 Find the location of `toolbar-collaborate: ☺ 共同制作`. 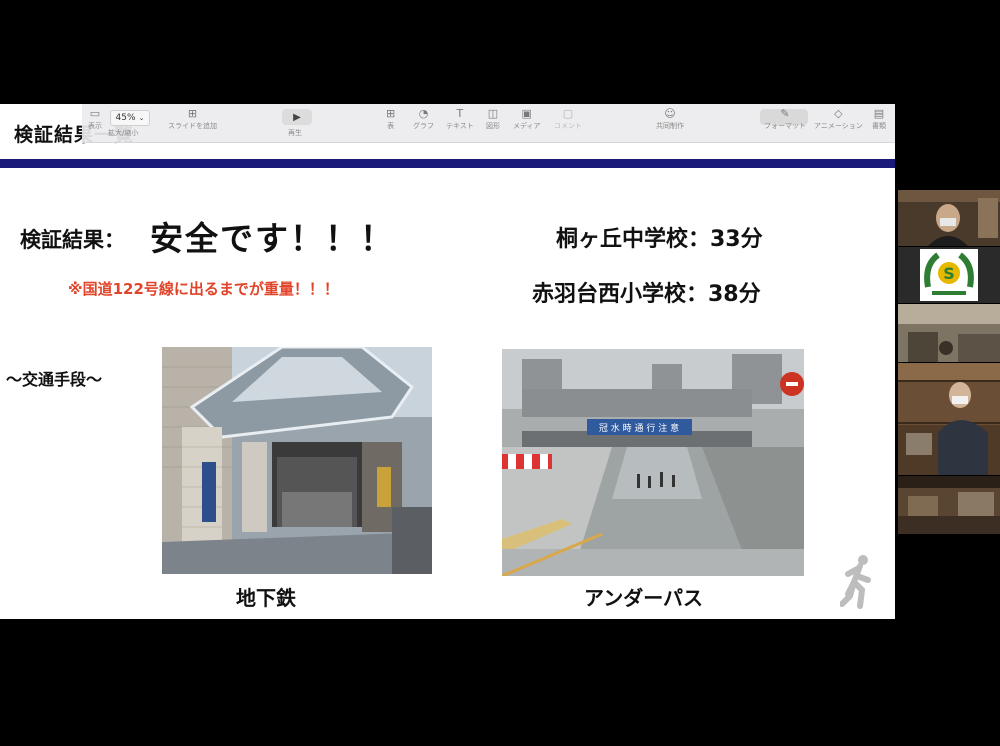

toolbar-collaborate: ☺ 共同制作 is located at coordinates (670, 119).